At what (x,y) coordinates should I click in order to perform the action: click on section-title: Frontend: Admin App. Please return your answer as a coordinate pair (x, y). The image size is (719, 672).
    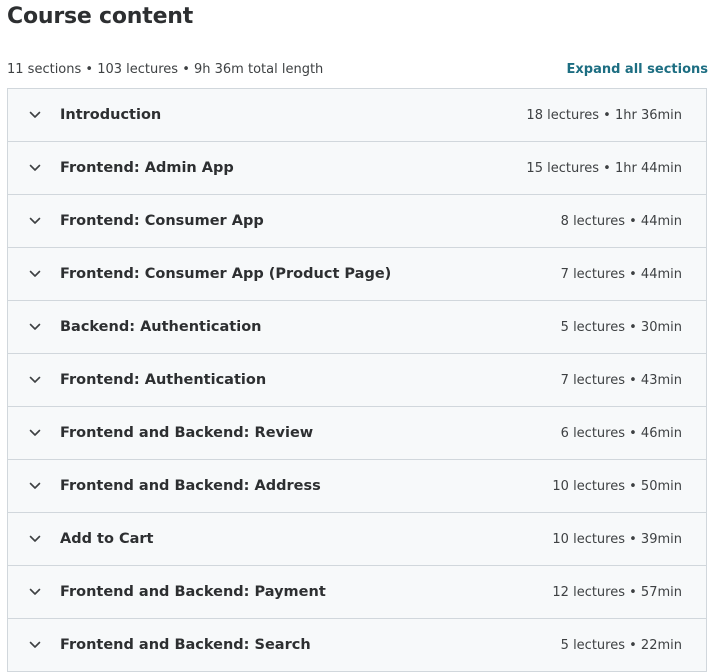
    Looking at the image, I should click on (147, 168).